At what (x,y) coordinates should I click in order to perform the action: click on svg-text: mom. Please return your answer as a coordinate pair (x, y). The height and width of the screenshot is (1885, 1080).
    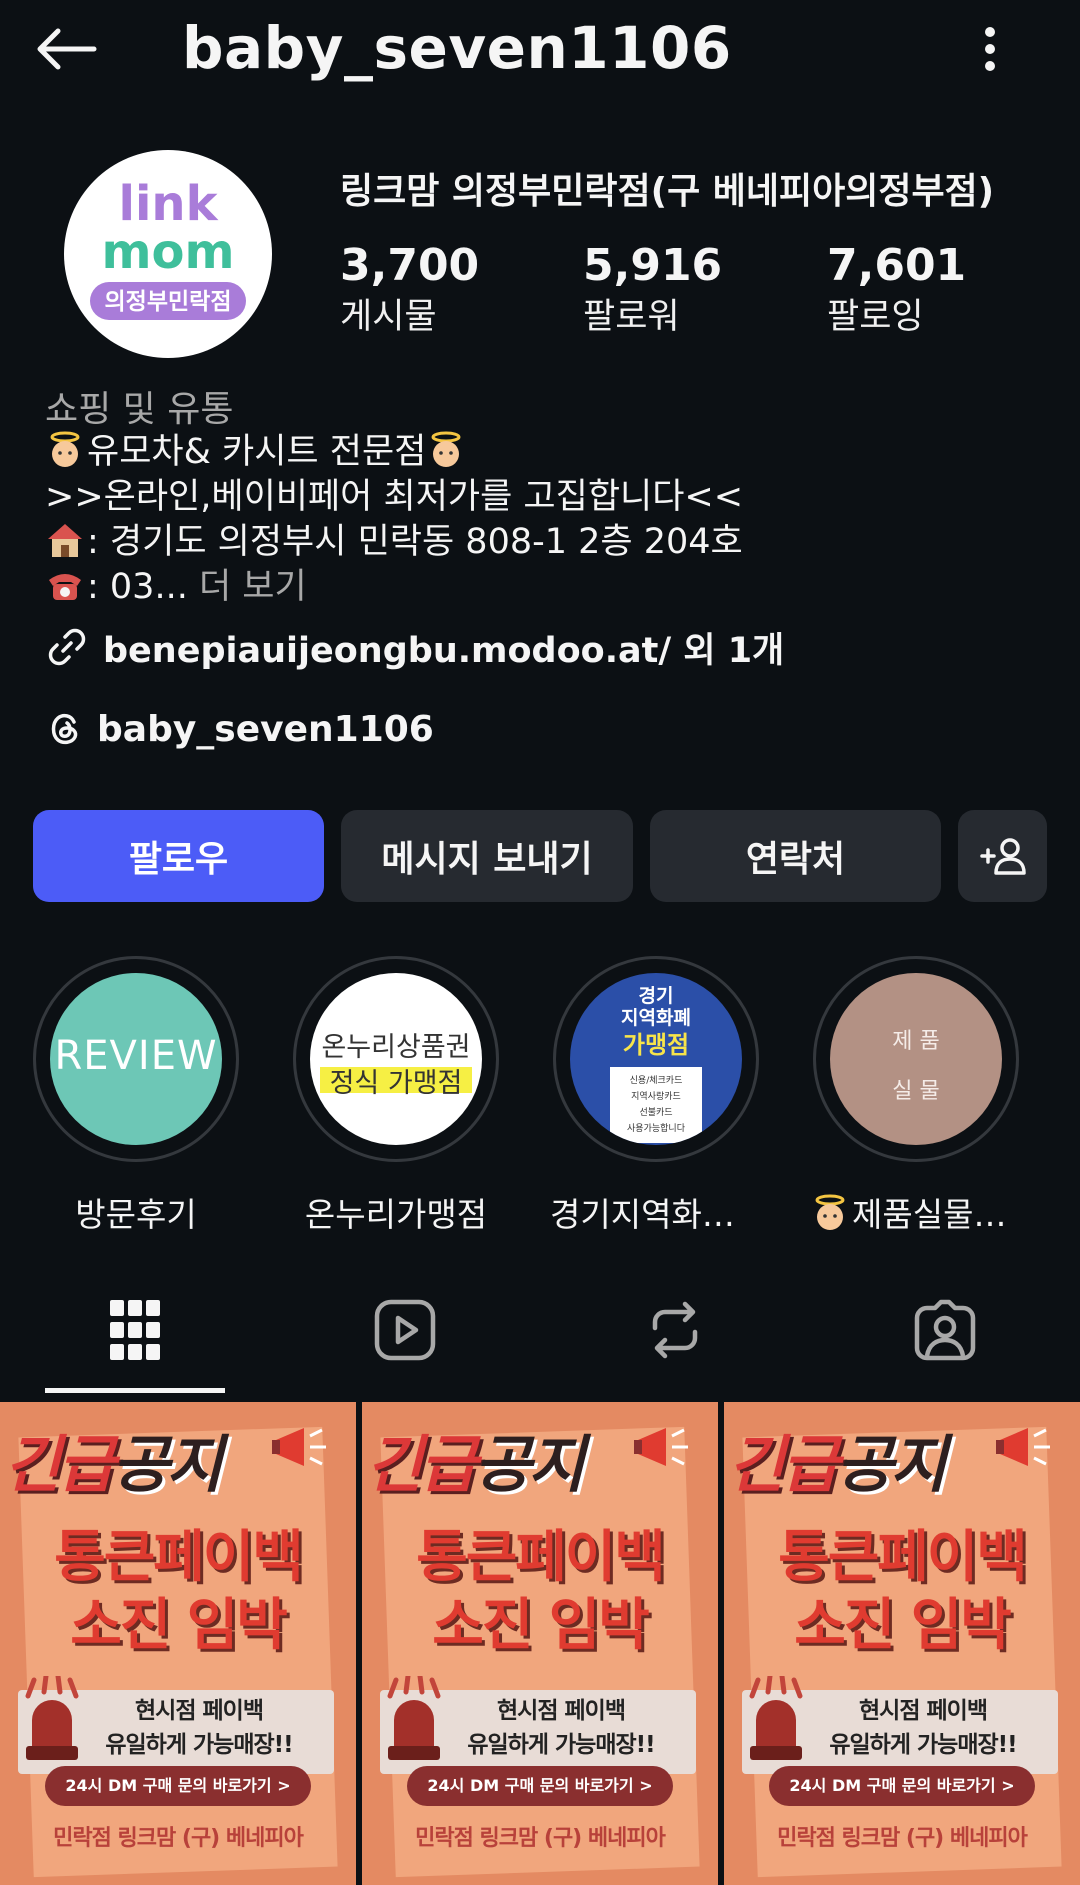
    Looking at the image, I should click on (167, 252).